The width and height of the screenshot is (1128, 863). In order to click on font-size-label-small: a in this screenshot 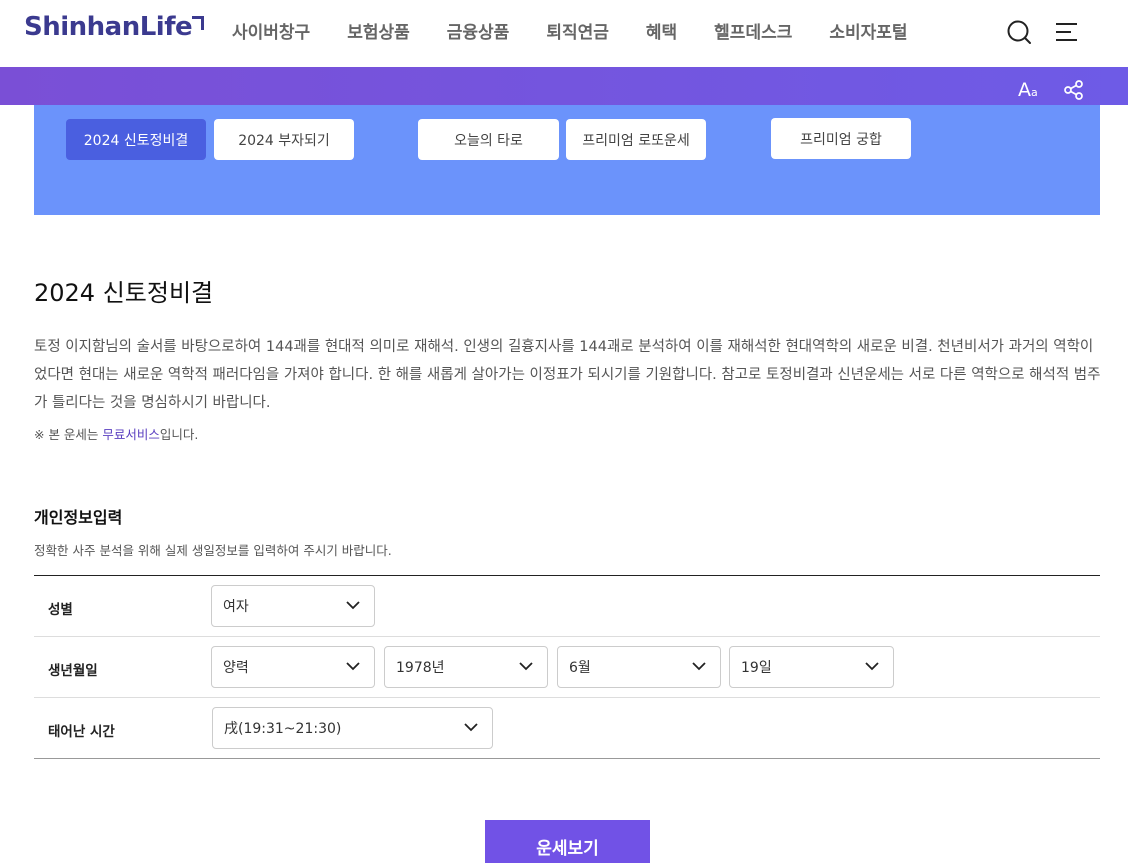, I will do `click(1034, 92)`.